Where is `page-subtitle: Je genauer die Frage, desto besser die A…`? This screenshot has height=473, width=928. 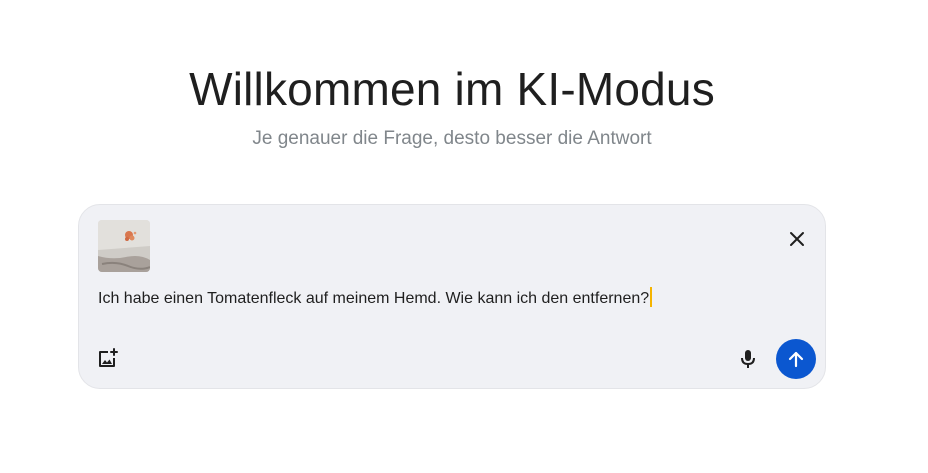
page-subtitle: Je genauer die Frage, desto besser die A… is located at coordinates (452, 138).